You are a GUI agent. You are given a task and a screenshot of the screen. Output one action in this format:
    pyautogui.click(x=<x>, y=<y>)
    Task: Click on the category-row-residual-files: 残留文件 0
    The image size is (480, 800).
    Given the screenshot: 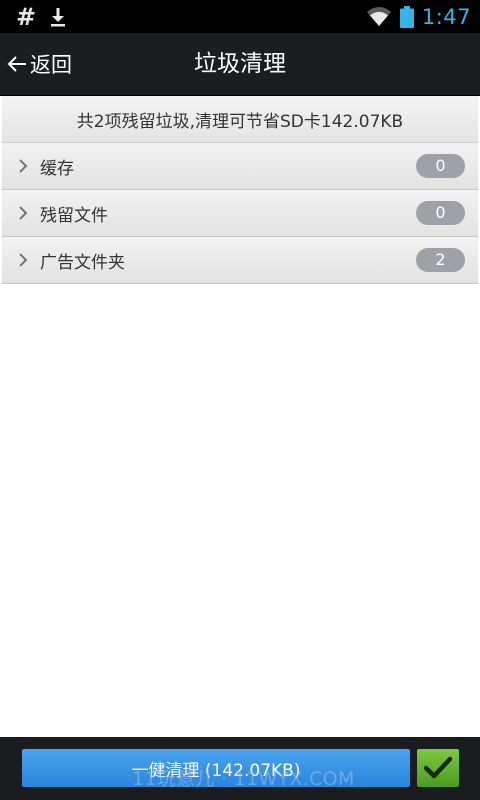 What is the action you would take?
    pyautogui.click(x=240, y=213)
    